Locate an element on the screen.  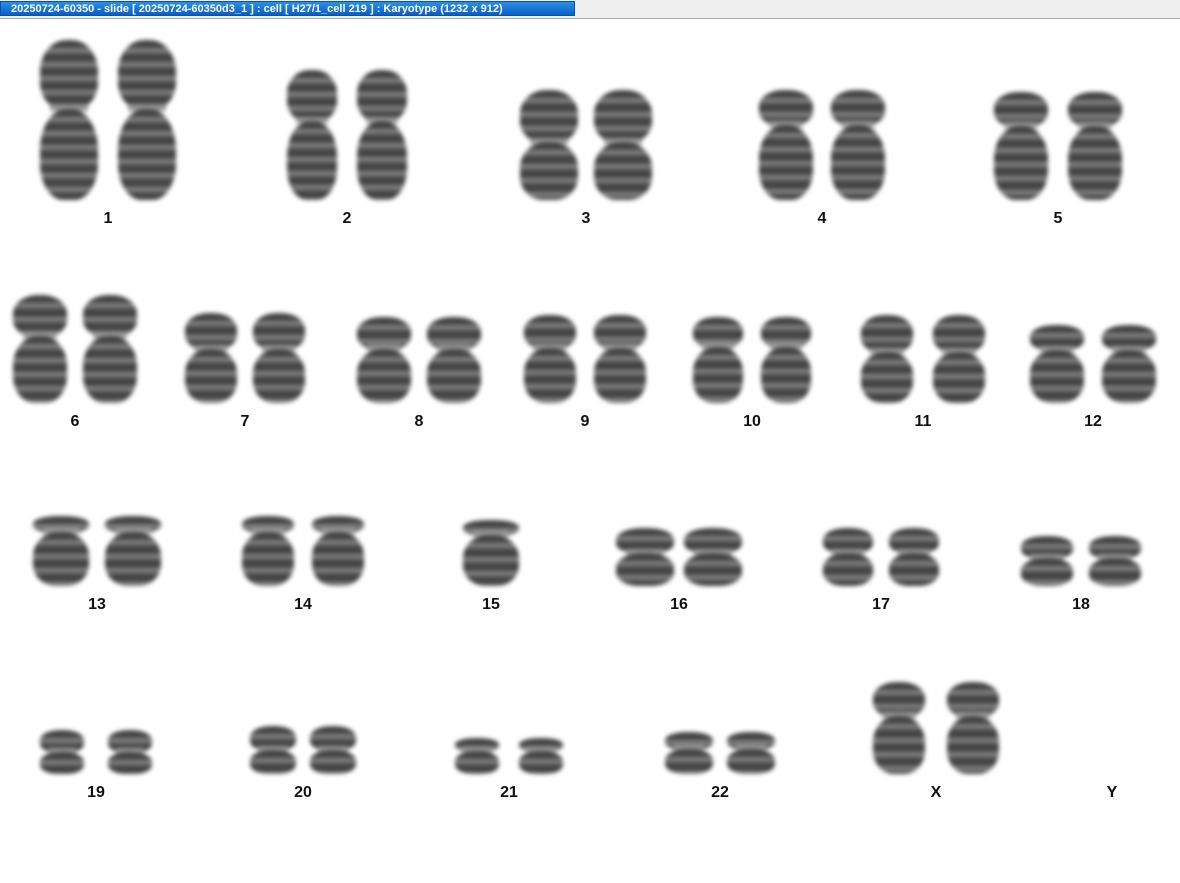
chromosome-label-11: 11 is located at coordinates (923, 421).